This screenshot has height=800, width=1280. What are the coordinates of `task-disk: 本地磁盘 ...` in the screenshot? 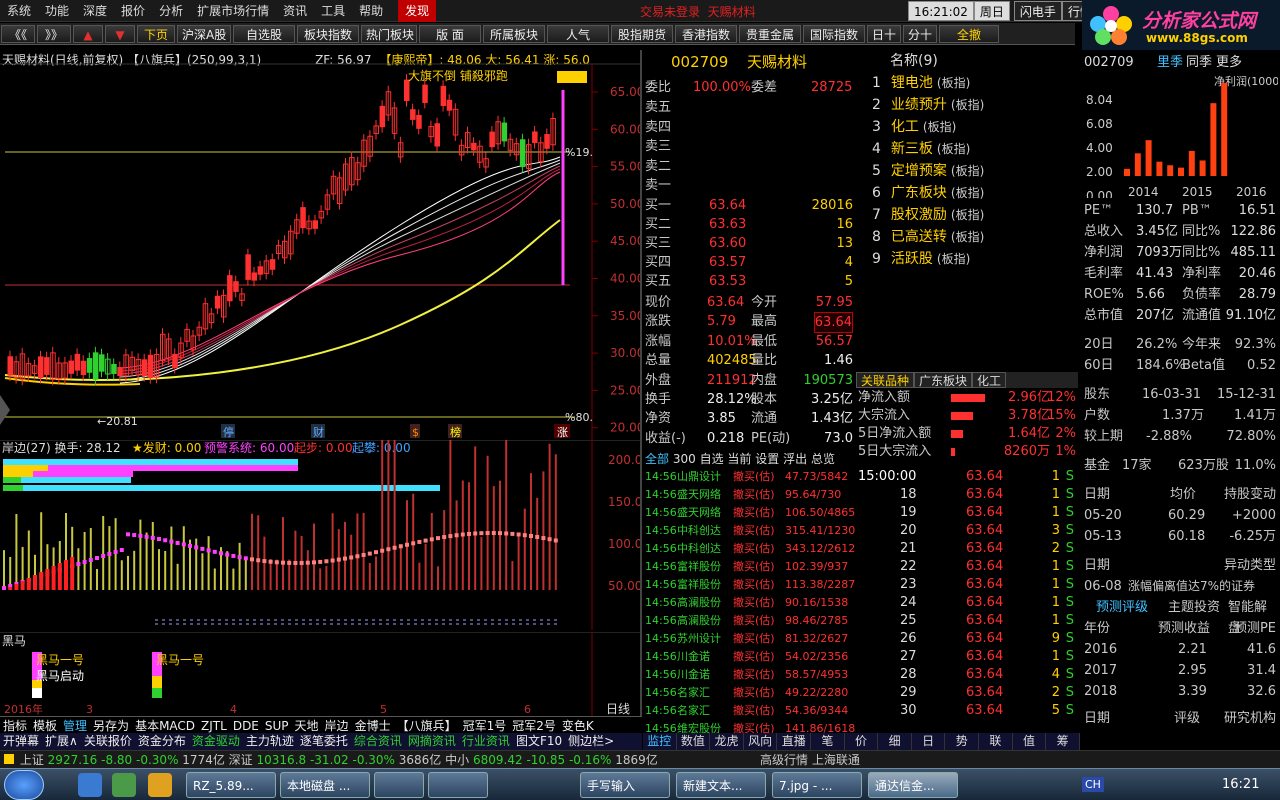 It's located at (325, 785).